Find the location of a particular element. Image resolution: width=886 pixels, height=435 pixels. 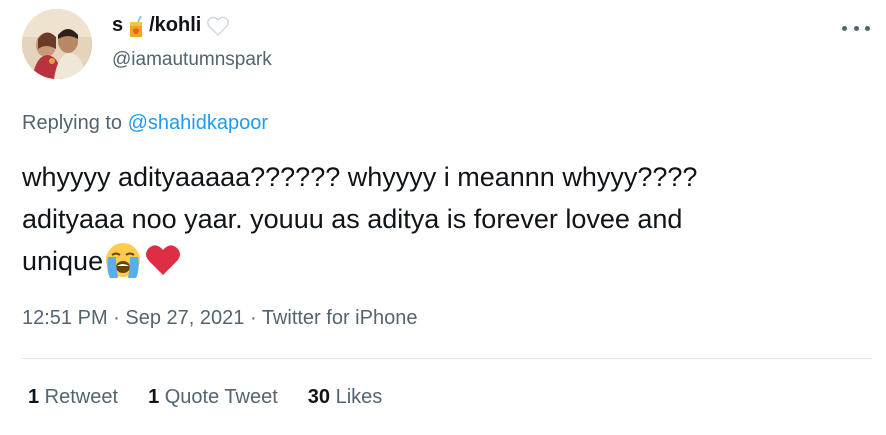

more-horizontal-icon is located at coordinates (844, 28).